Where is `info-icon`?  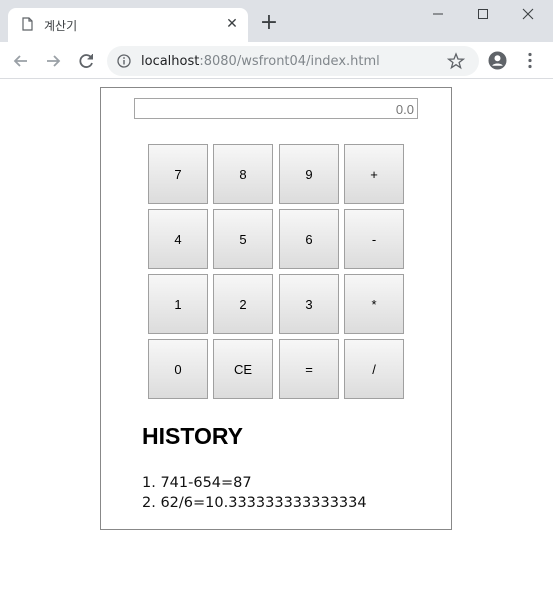 info-icon is located at coordinates (124, 61).